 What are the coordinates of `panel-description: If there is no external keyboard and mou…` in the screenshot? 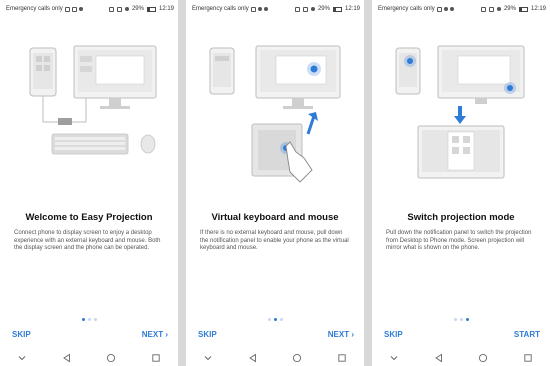 It's located at (274, 241).